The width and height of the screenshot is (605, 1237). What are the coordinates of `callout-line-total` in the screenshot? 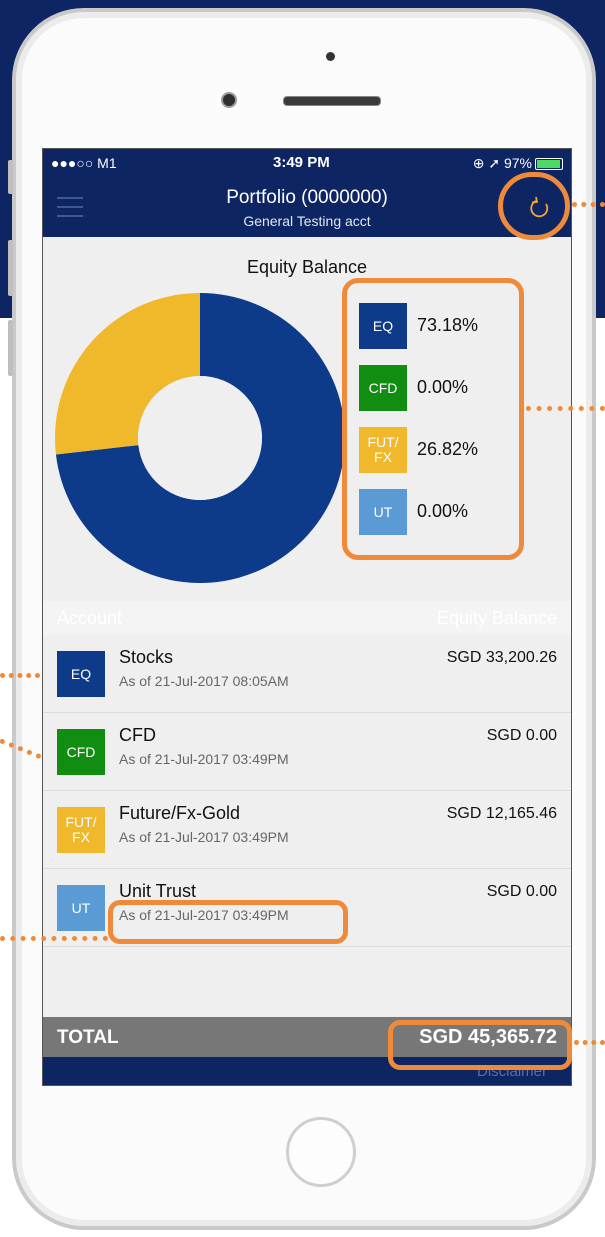 It's located at (589, 1042).